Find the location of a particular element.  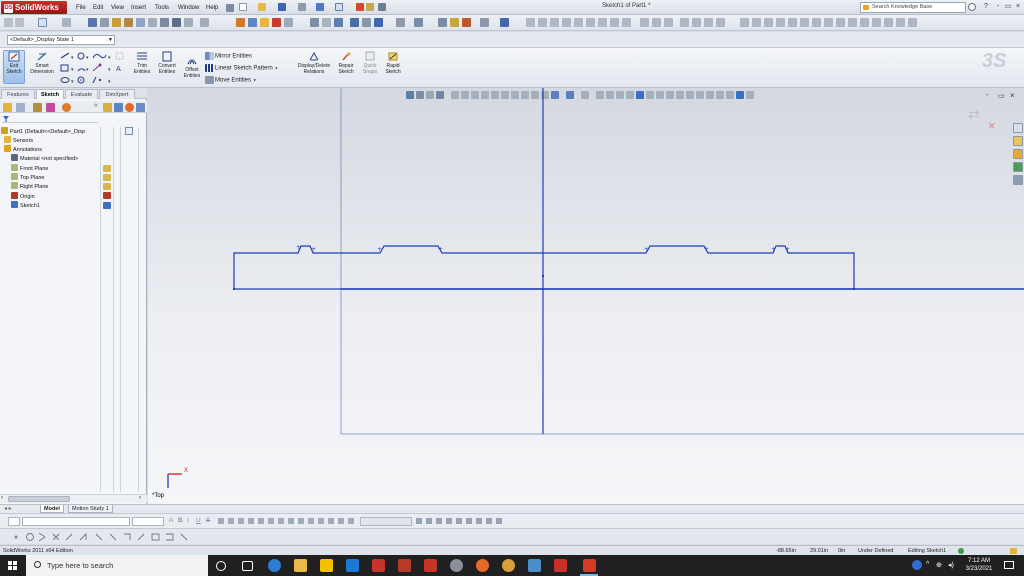

dimxpert-manager-icon is located at coordinates (50, 107).